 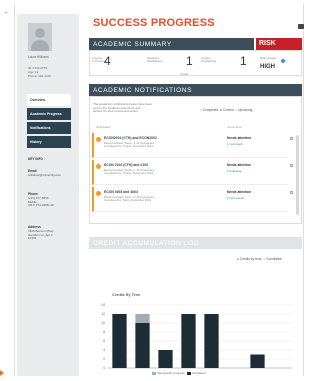 What do you see at coordinates (249, 259) in the screenshot?
I see `option-credits-by-term: ● Credits by term` at bounding box center [249, 259].